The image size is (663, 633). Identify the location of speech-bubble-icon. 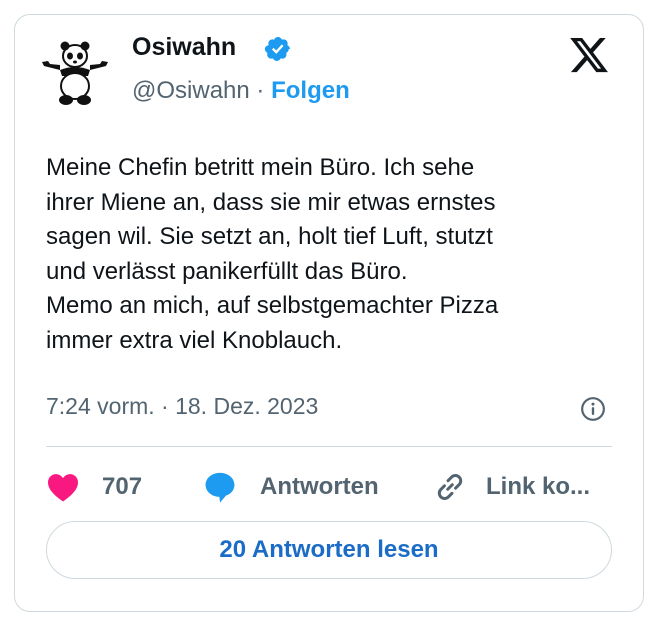
(220, 487).